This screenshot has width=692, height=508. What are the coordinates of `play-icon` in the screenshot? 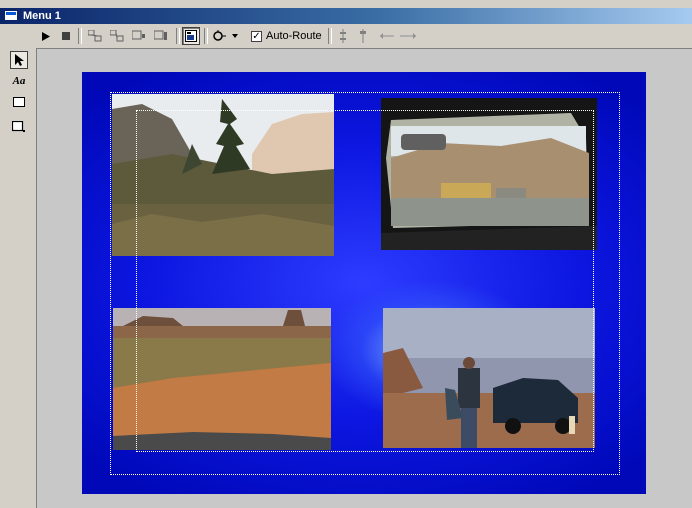 It's located at (46, 36).